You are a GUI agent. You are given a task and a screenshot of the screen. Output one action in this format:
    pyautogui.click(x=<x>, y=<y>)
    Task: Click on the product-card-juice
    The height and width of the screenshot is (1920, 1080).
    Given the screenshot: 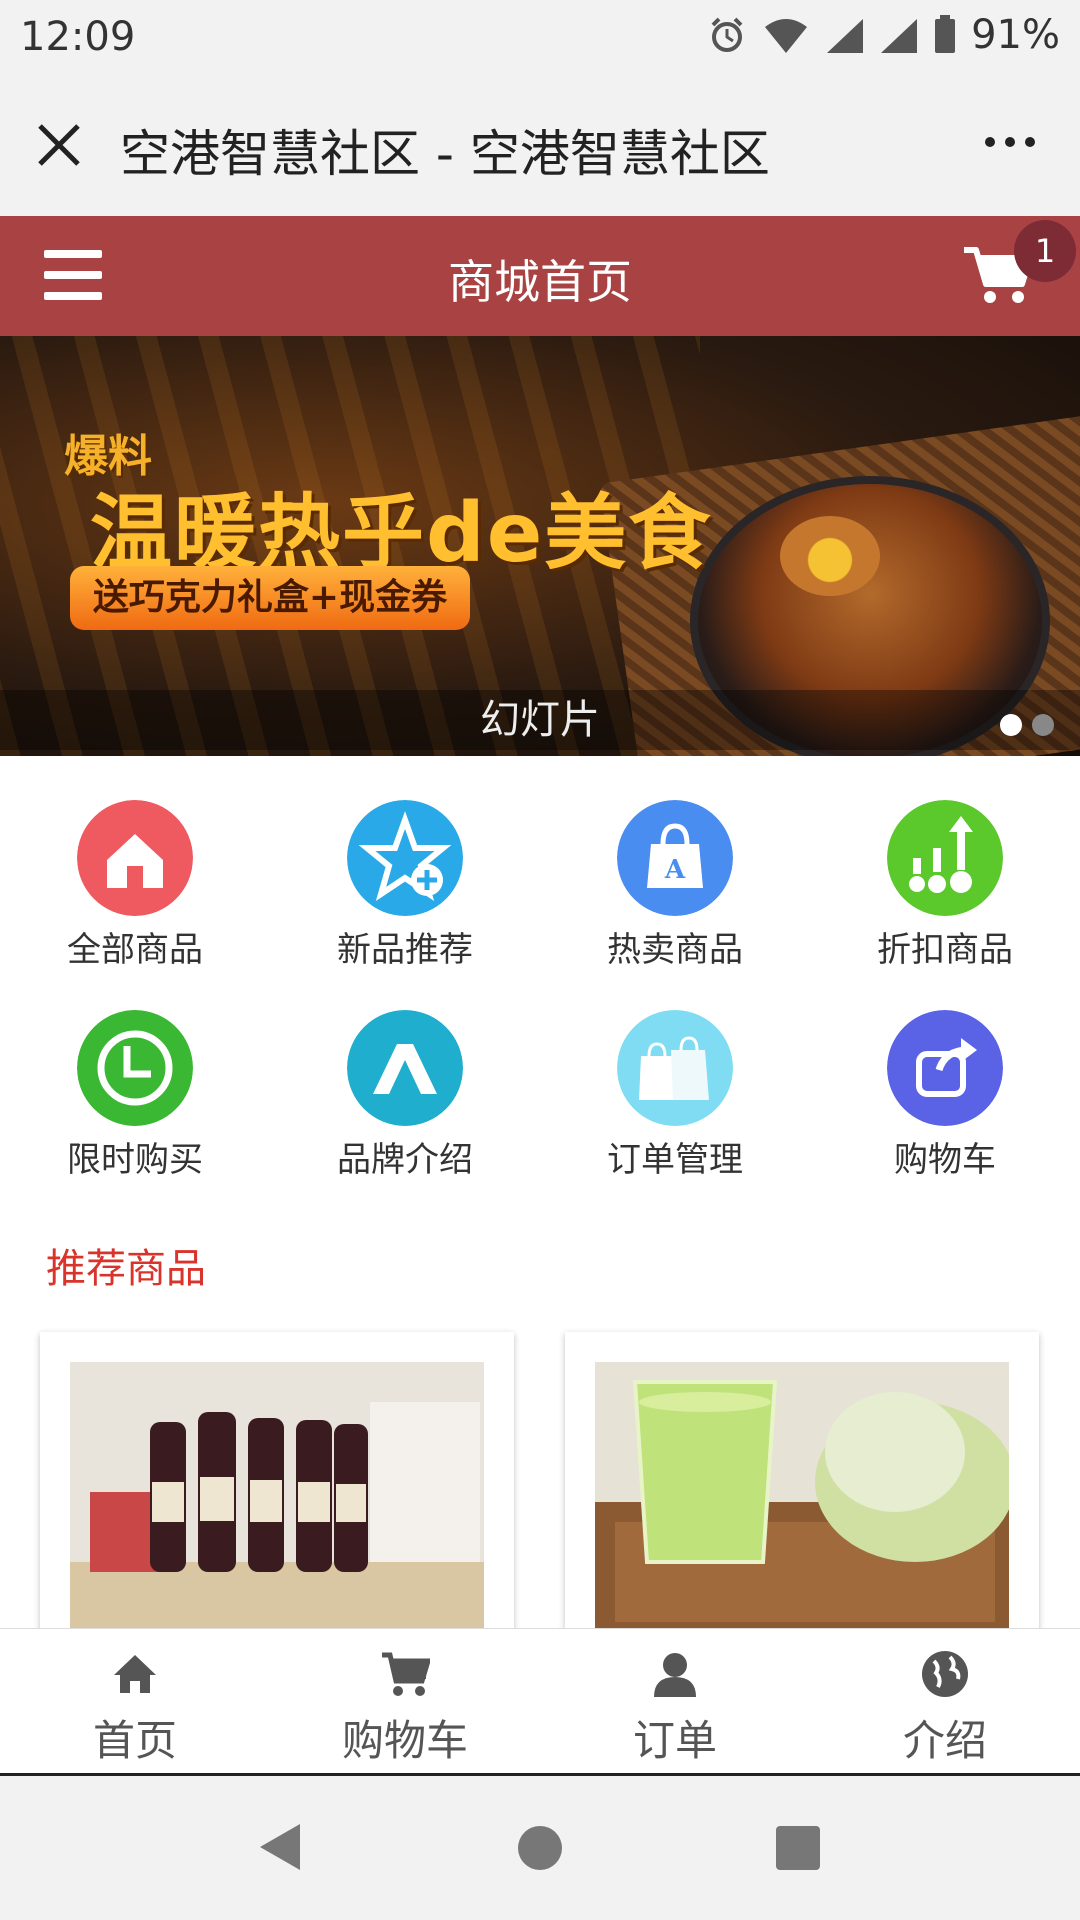 What is the action you would take?
    pyautogui.click(x=802, y=1482)
    